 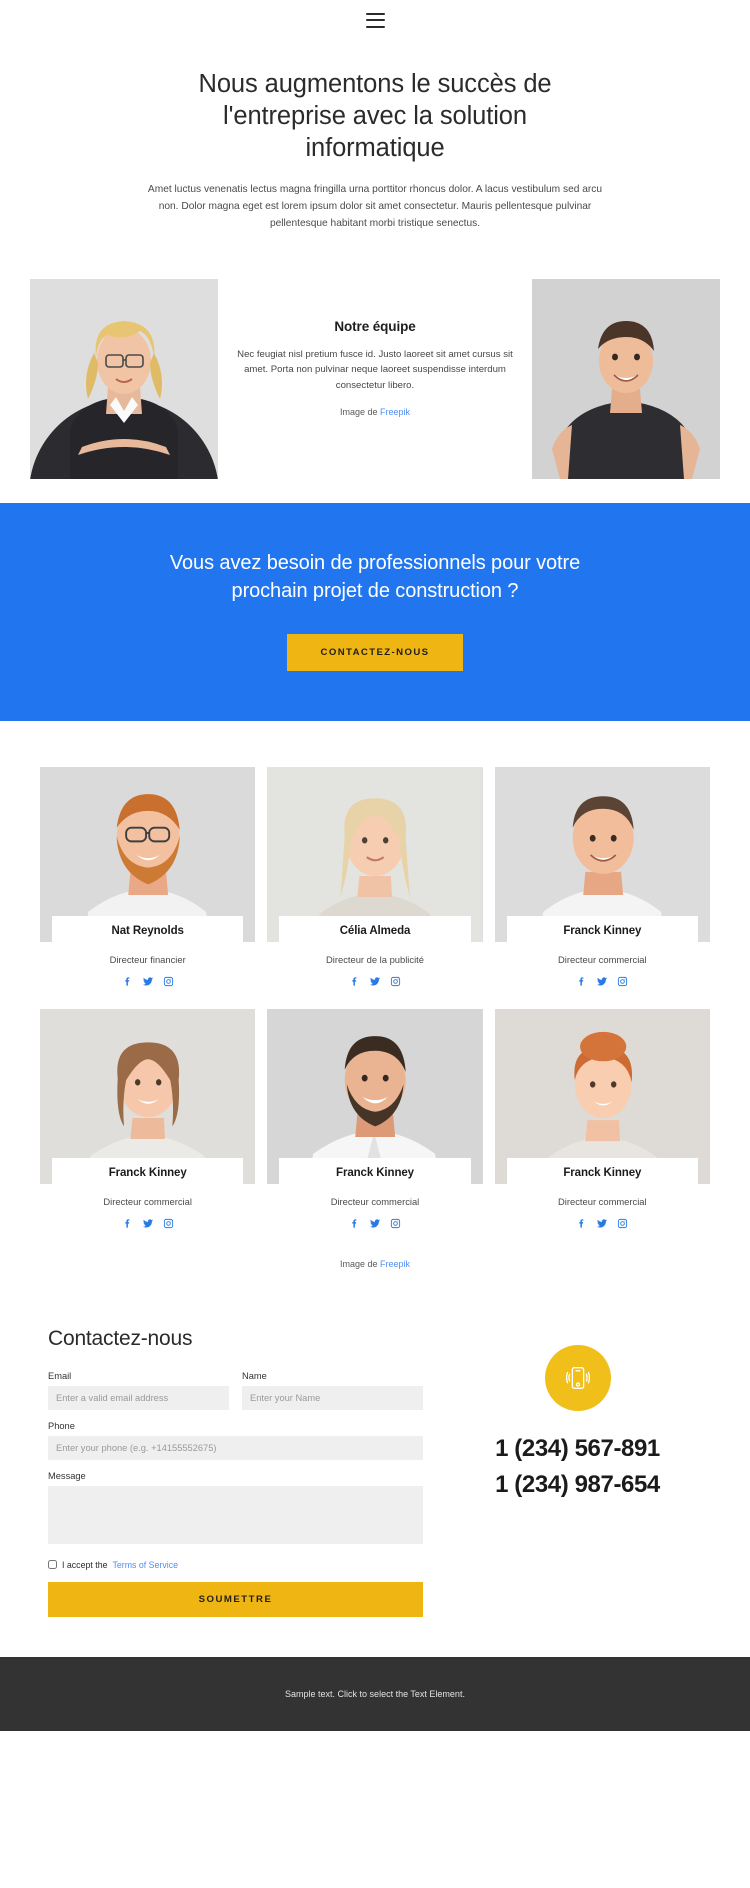 I want to click on terms-of-service-link: Terms of Service, so click(x=145, y=1565).